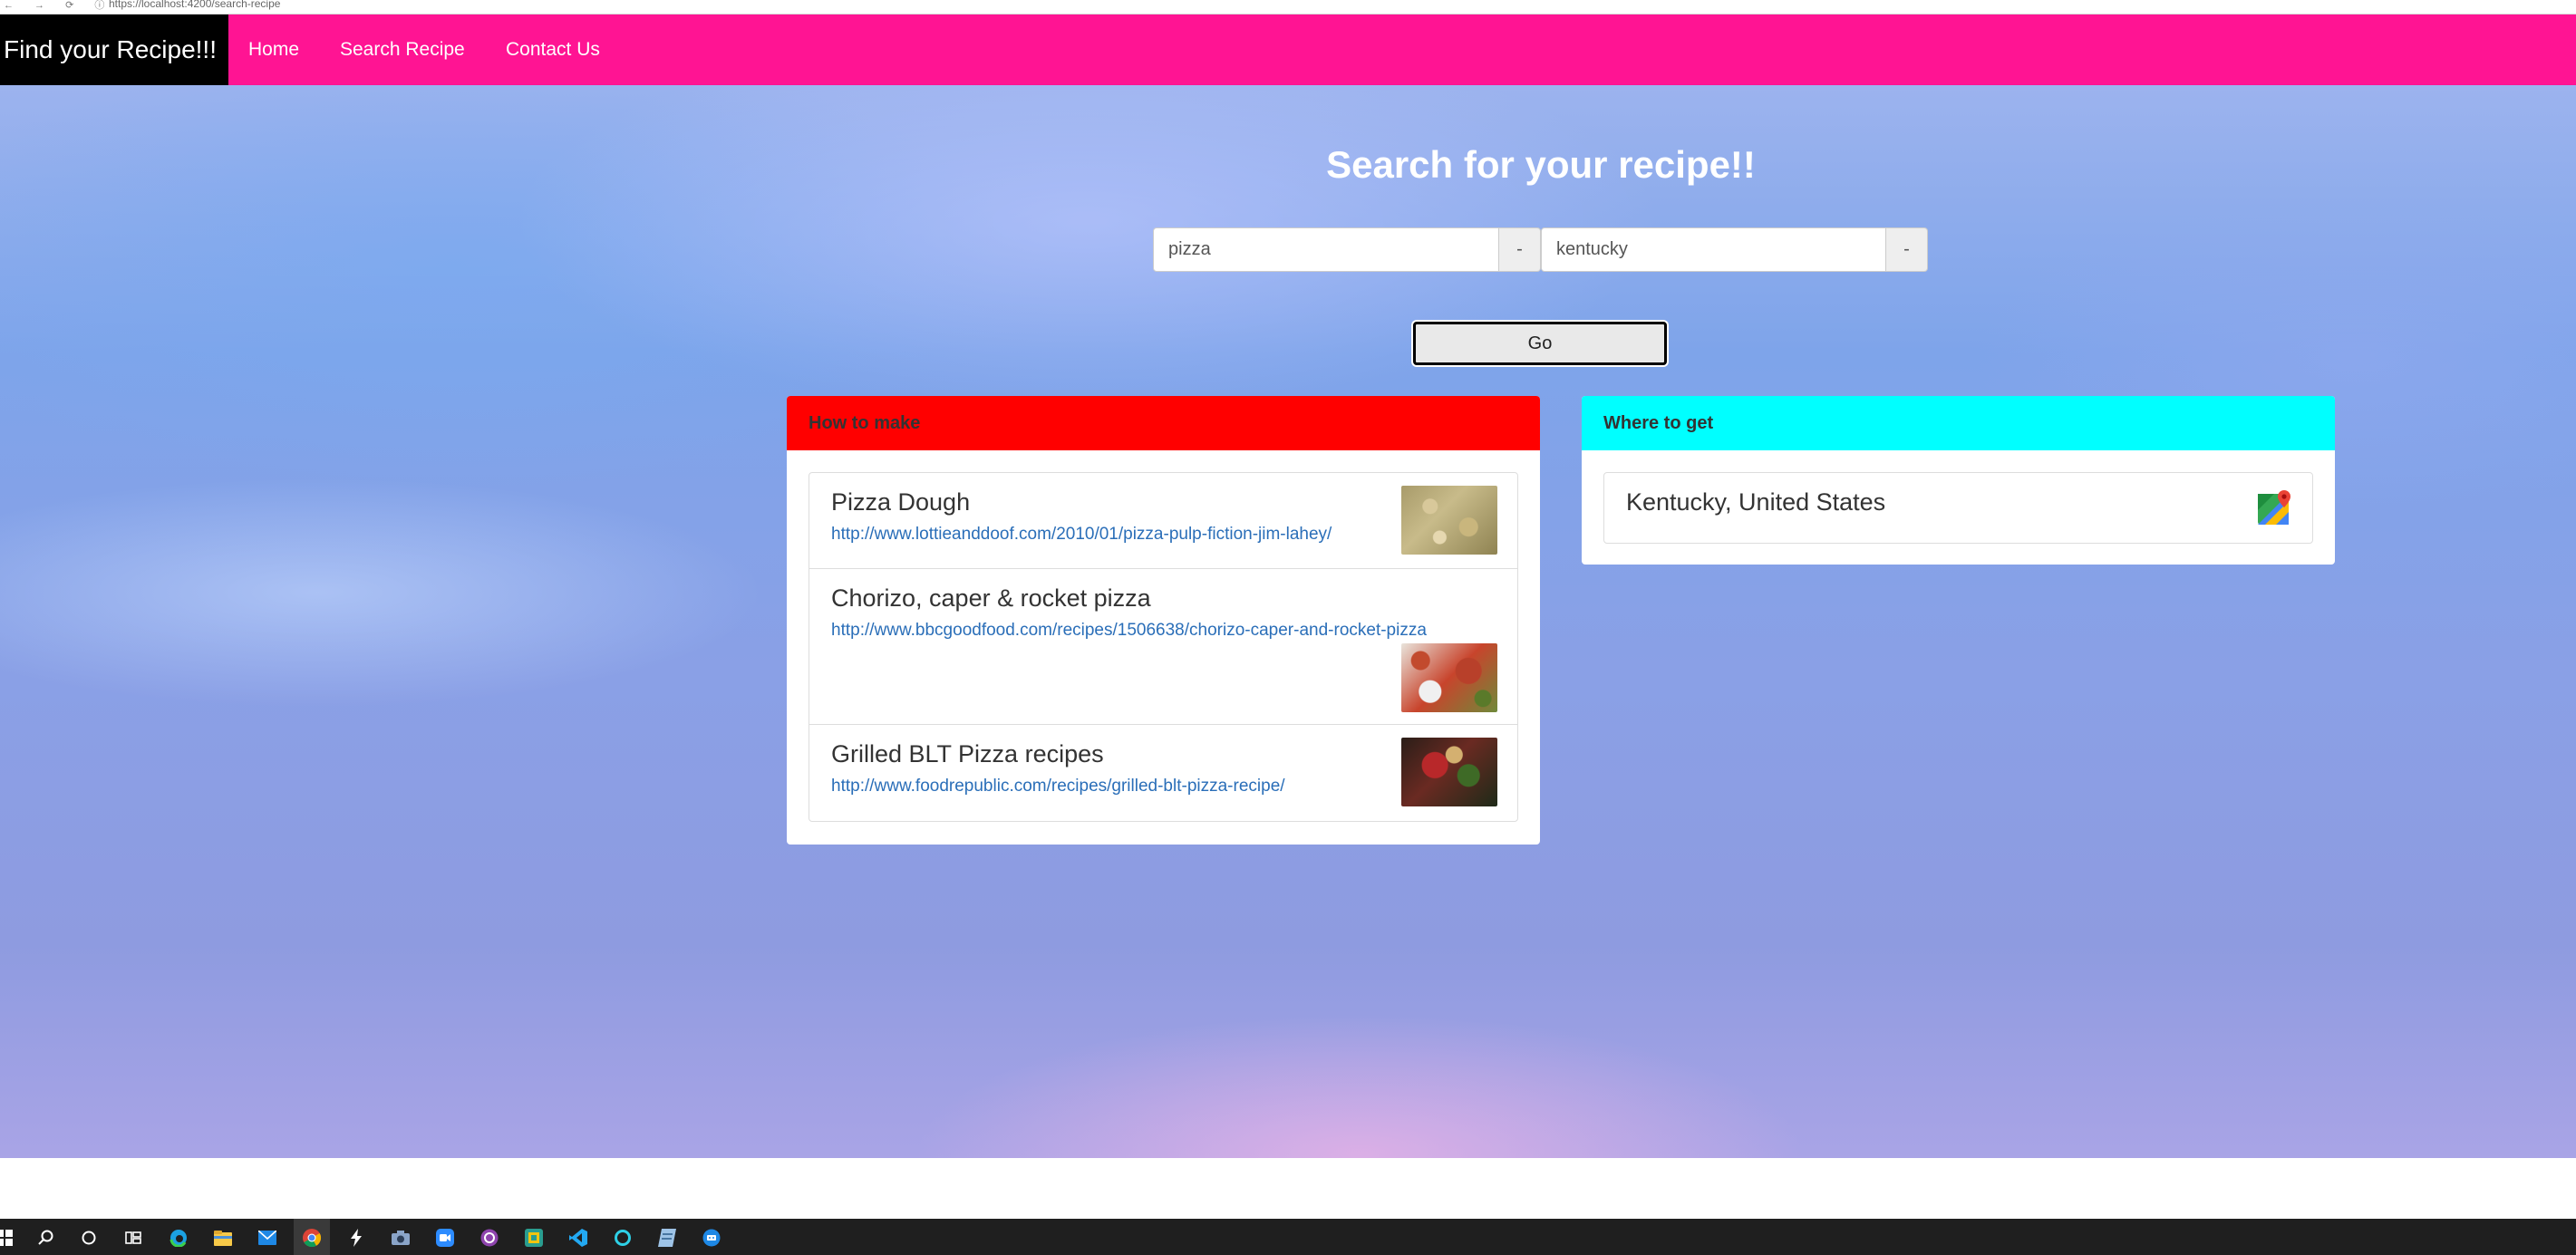 This screenshot has width=2576, height=1255. Describe the element at coordinates (273, 49) in the screenshot. I see `nav-link-home: Home` at that location.